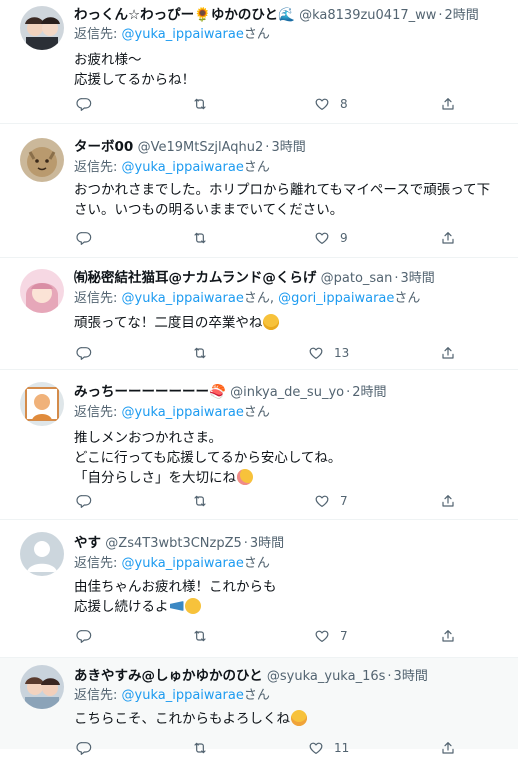  What do you see at coordinates (328, 748) in the screenshot?
I see `like-button: 11` at bounding box center [328, 748].